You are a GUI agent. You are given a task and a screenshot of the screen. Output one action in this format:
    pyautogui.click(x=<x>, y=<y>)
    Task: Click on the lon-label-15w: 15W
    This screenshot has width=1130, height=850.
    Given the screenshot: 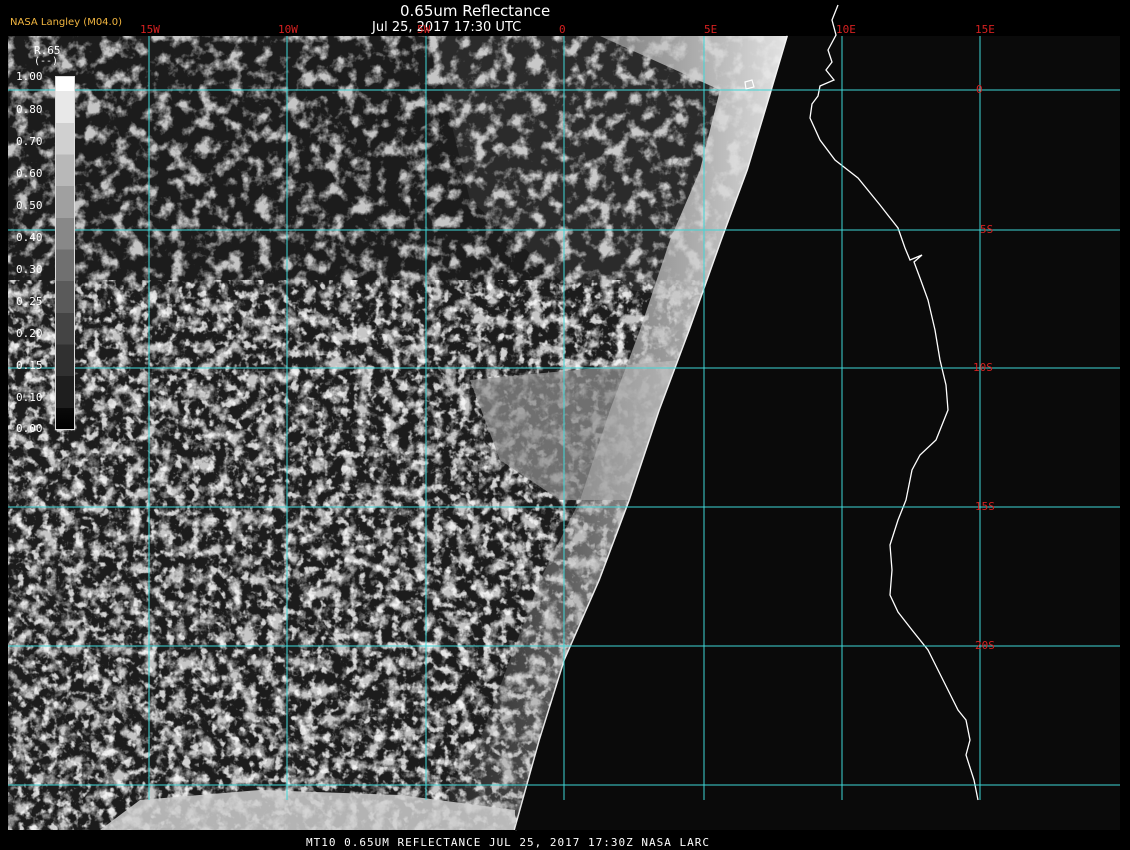 What is the action you would take?
    pyautogui.click(x=150, y=29)
    